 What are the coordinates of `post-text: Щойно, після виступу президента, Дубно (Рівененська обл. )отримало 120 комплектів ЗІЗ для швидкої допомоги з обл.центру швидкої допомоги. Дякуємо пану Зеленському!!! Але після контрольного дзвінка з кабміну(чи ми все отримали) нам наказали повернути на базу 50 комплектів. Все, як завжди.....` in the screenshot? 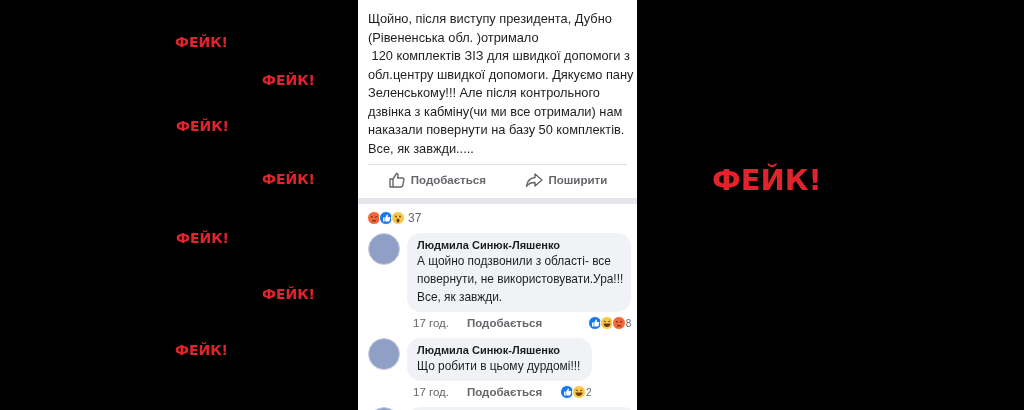 It's located at (501, 84).